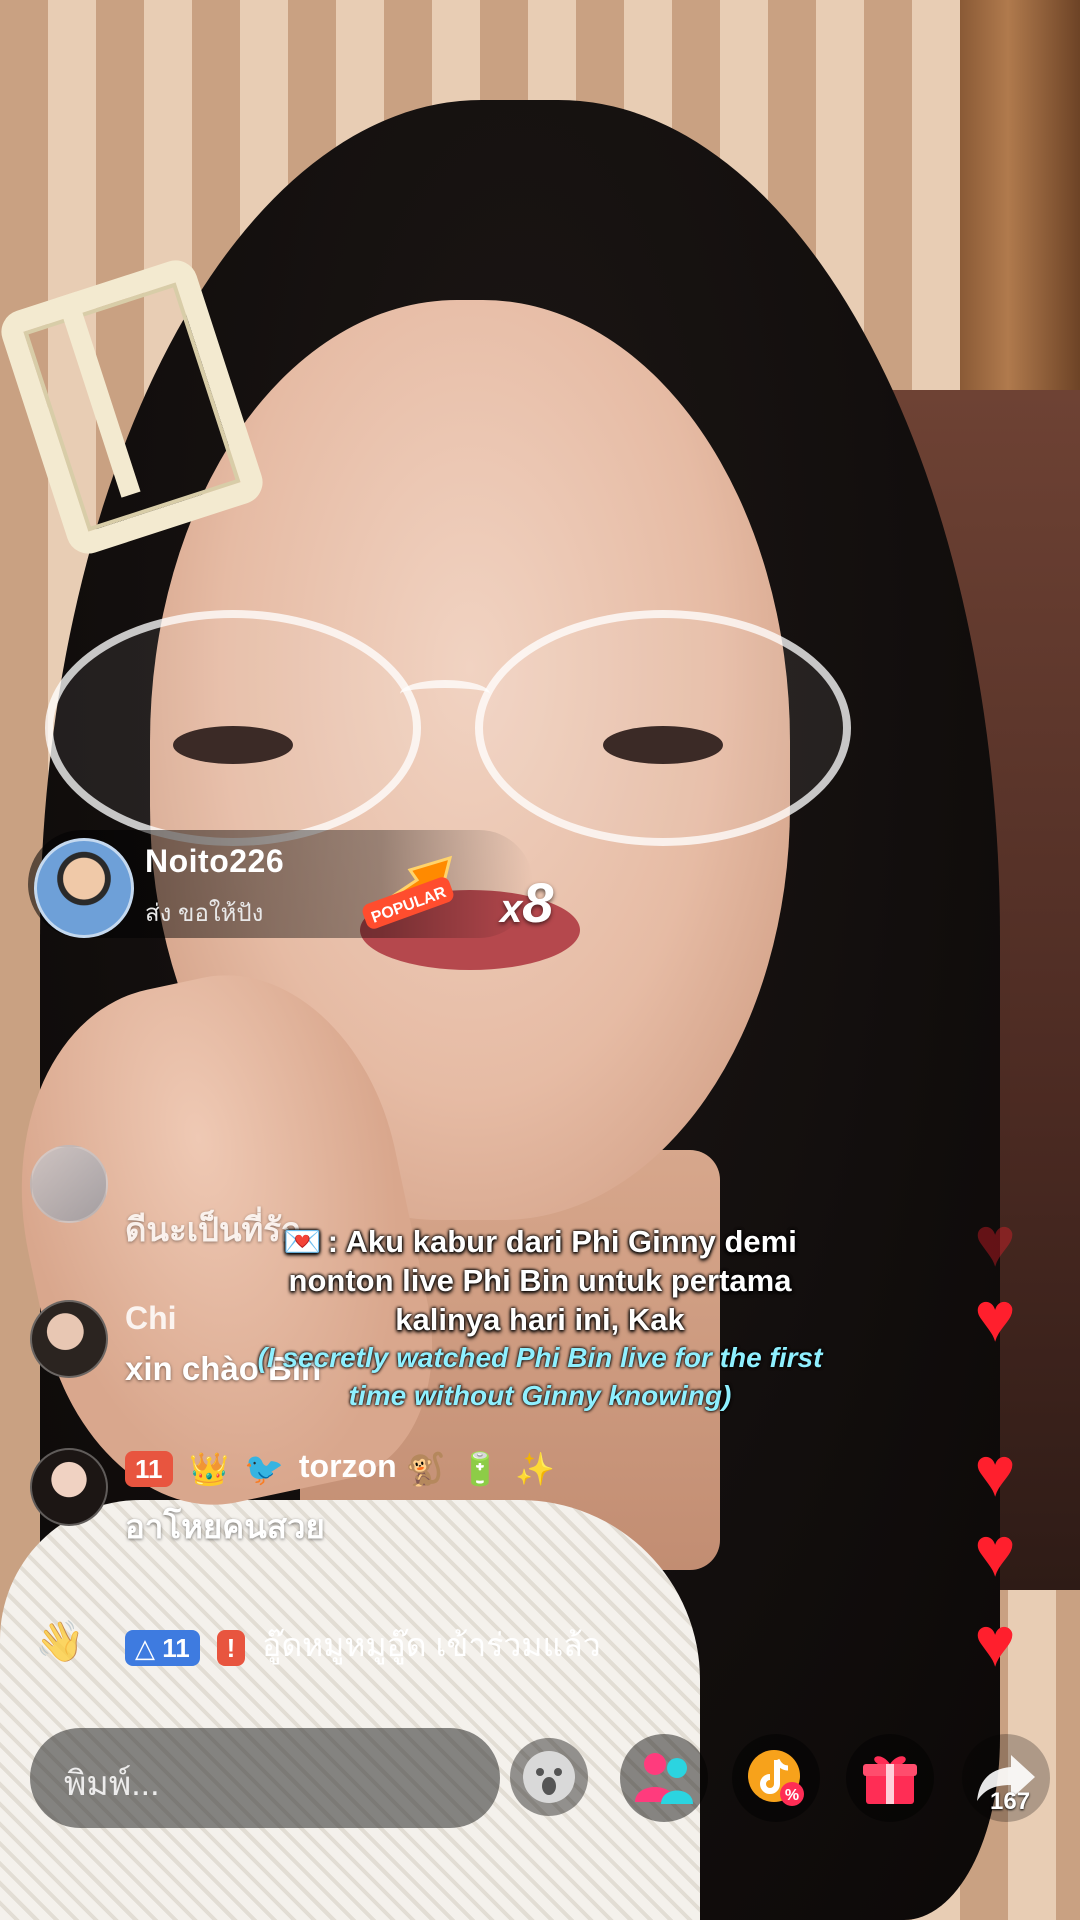 Image resolution: width=1080 pixels, height=1920 pixels. I want to click on bottom-control-bar: พิมพ์... % 167, so click(540, 1783).